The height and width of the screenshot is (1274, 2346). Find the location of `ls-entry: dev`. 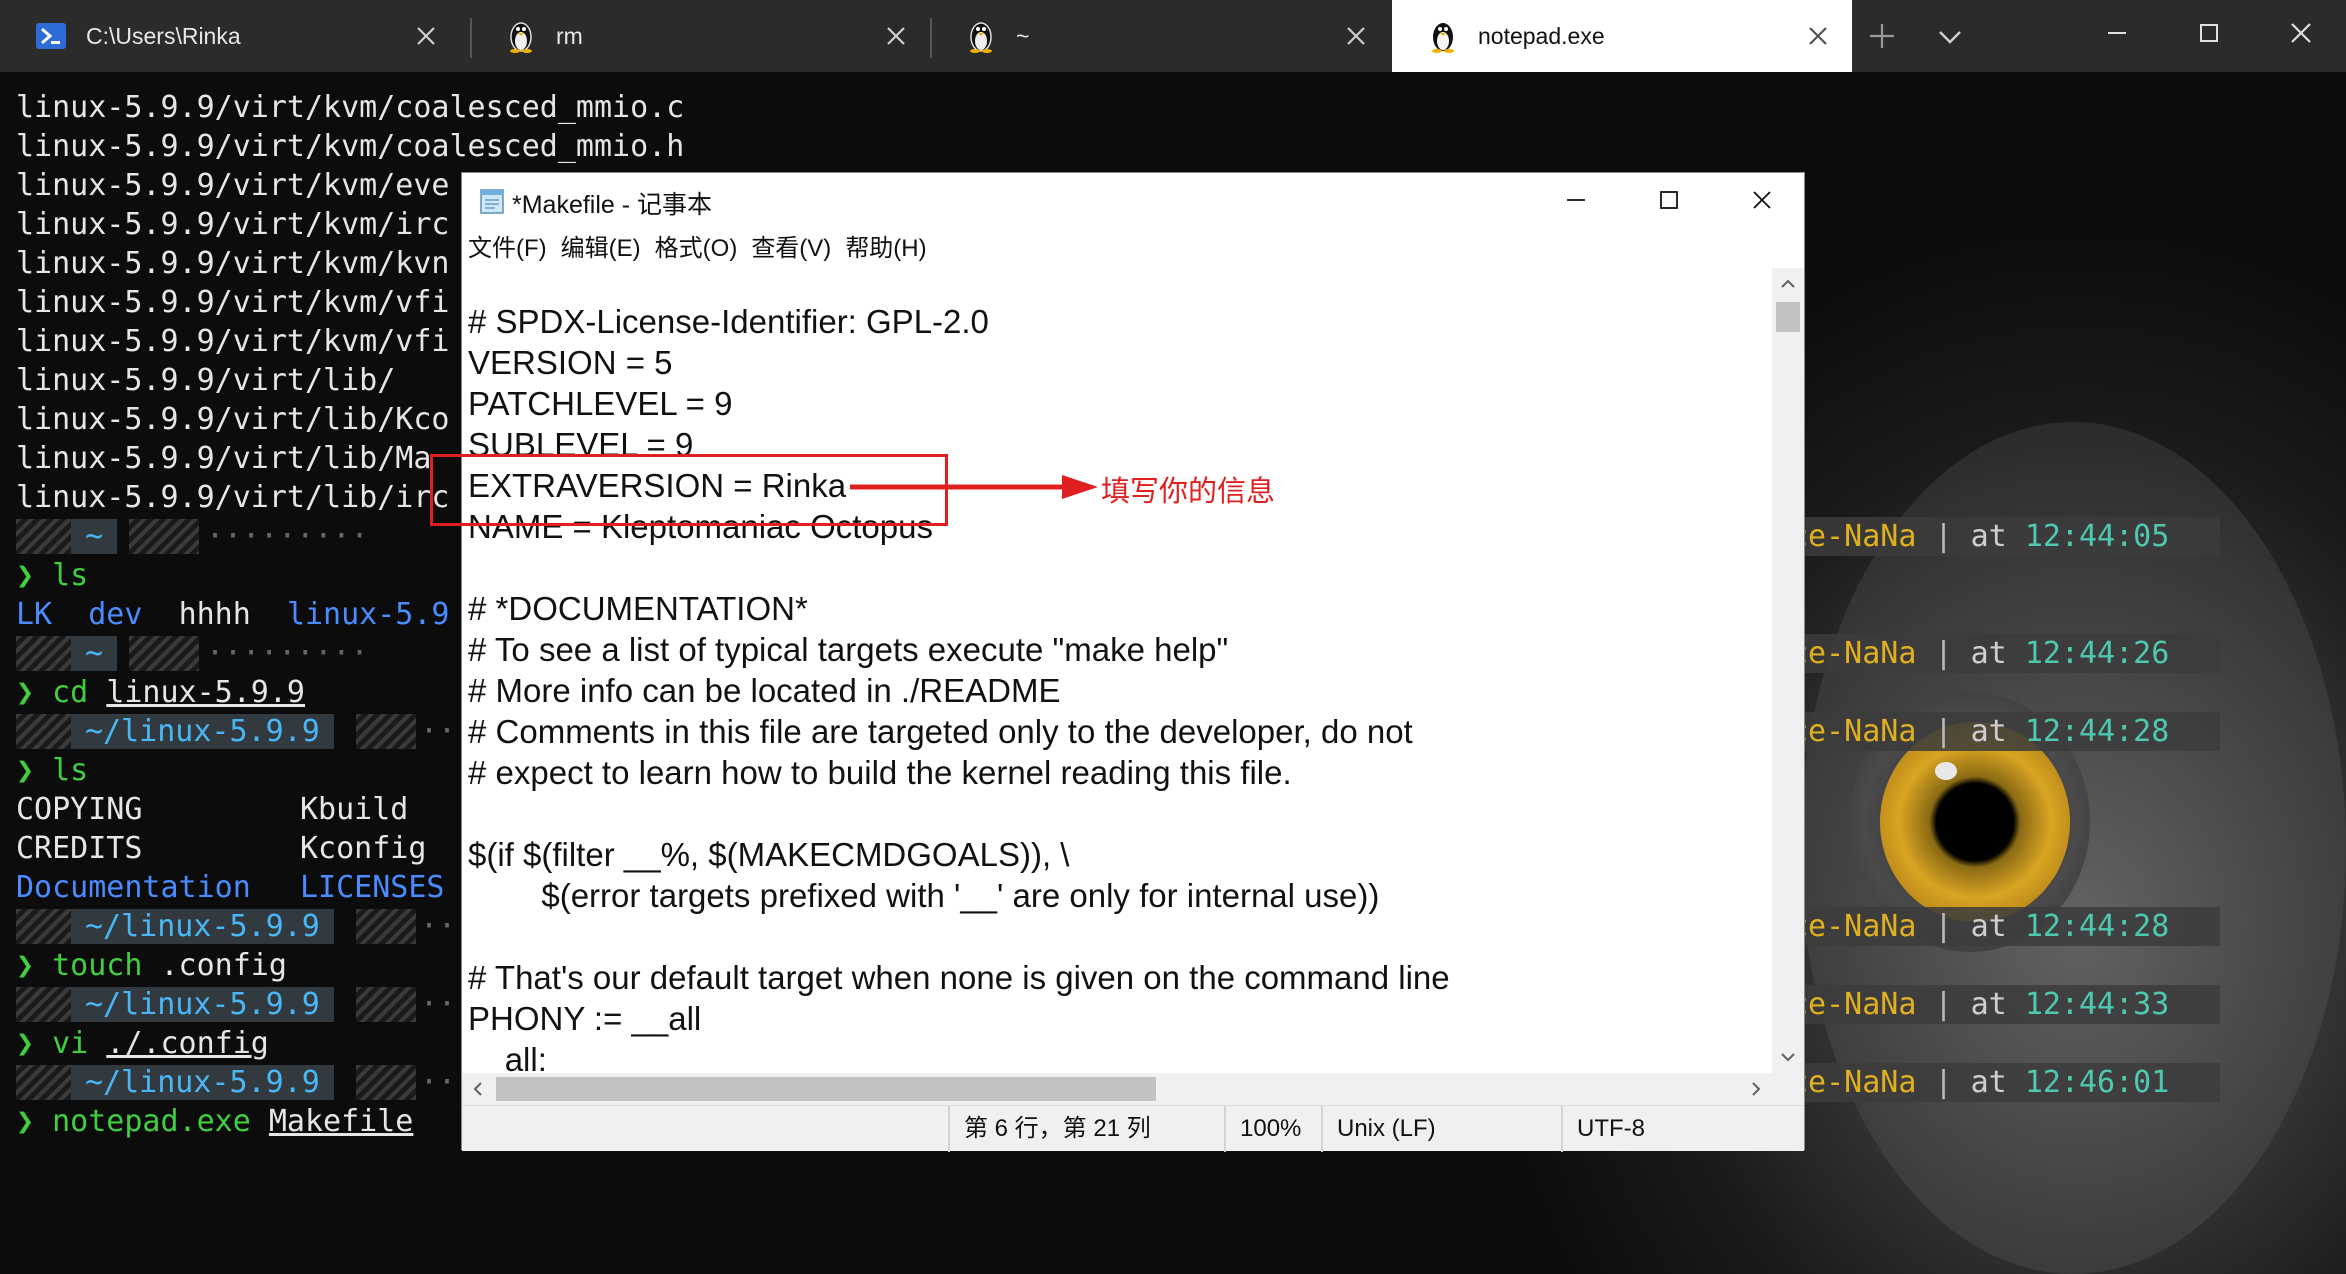

ls-entry: dev is located at coordinates (115, 614).